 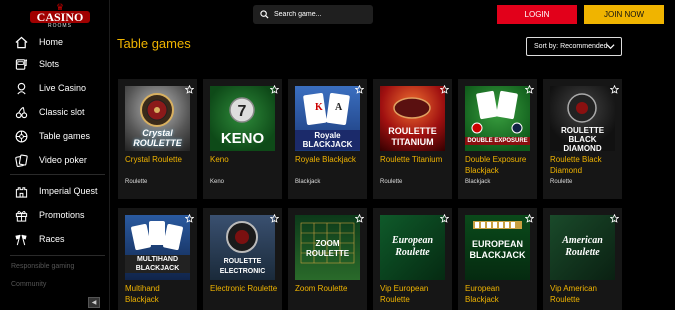 I want to click on game-title: Electronic Roulette, so click(x=244, y=288).